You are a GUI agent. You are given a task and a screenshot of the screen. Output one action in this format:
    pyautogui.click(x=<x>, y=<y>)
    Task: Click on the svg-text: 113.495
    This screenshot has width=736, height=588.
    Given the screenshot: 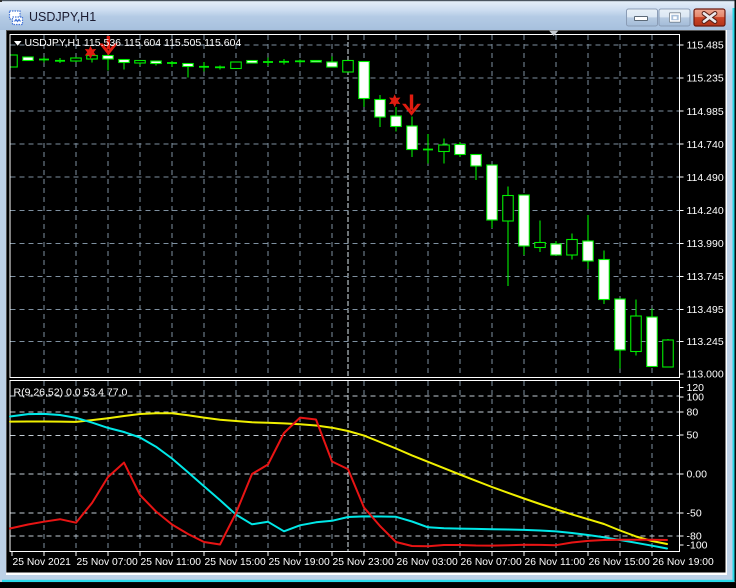 What is the action you would take?
    pyautogui.click(x=705, y=310)
    